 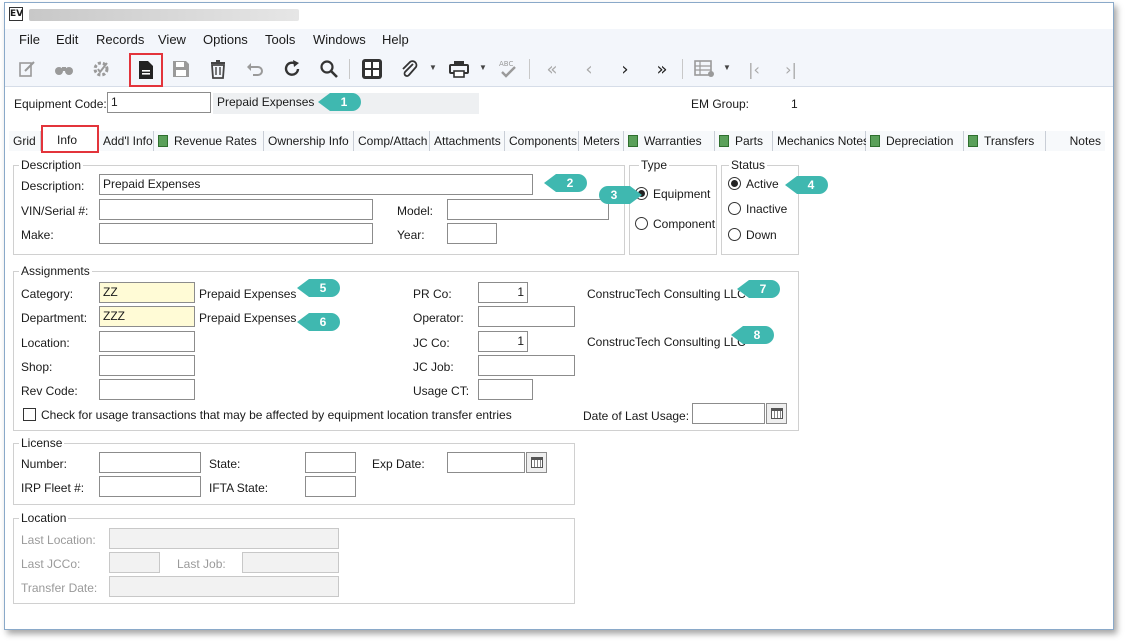 I want to click on check-usage-checkbox, so click(x=29, y=414).